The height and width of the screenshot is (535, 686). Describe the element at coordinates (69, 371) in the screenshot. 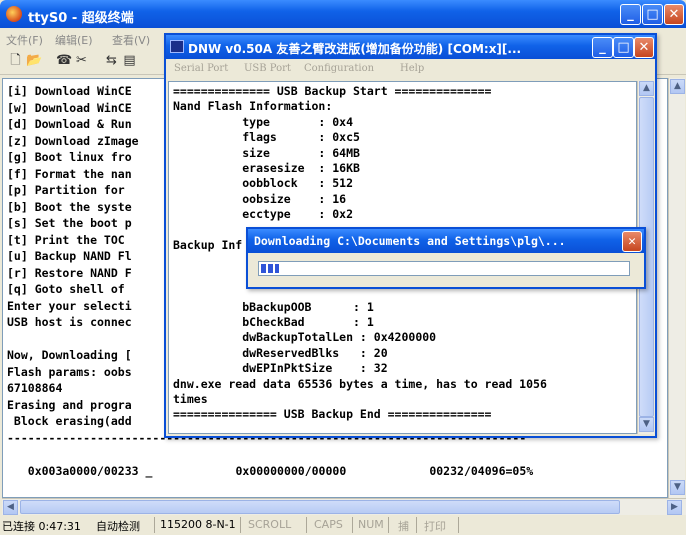

I see `terminal-line: Flash params: oobs` at that location.